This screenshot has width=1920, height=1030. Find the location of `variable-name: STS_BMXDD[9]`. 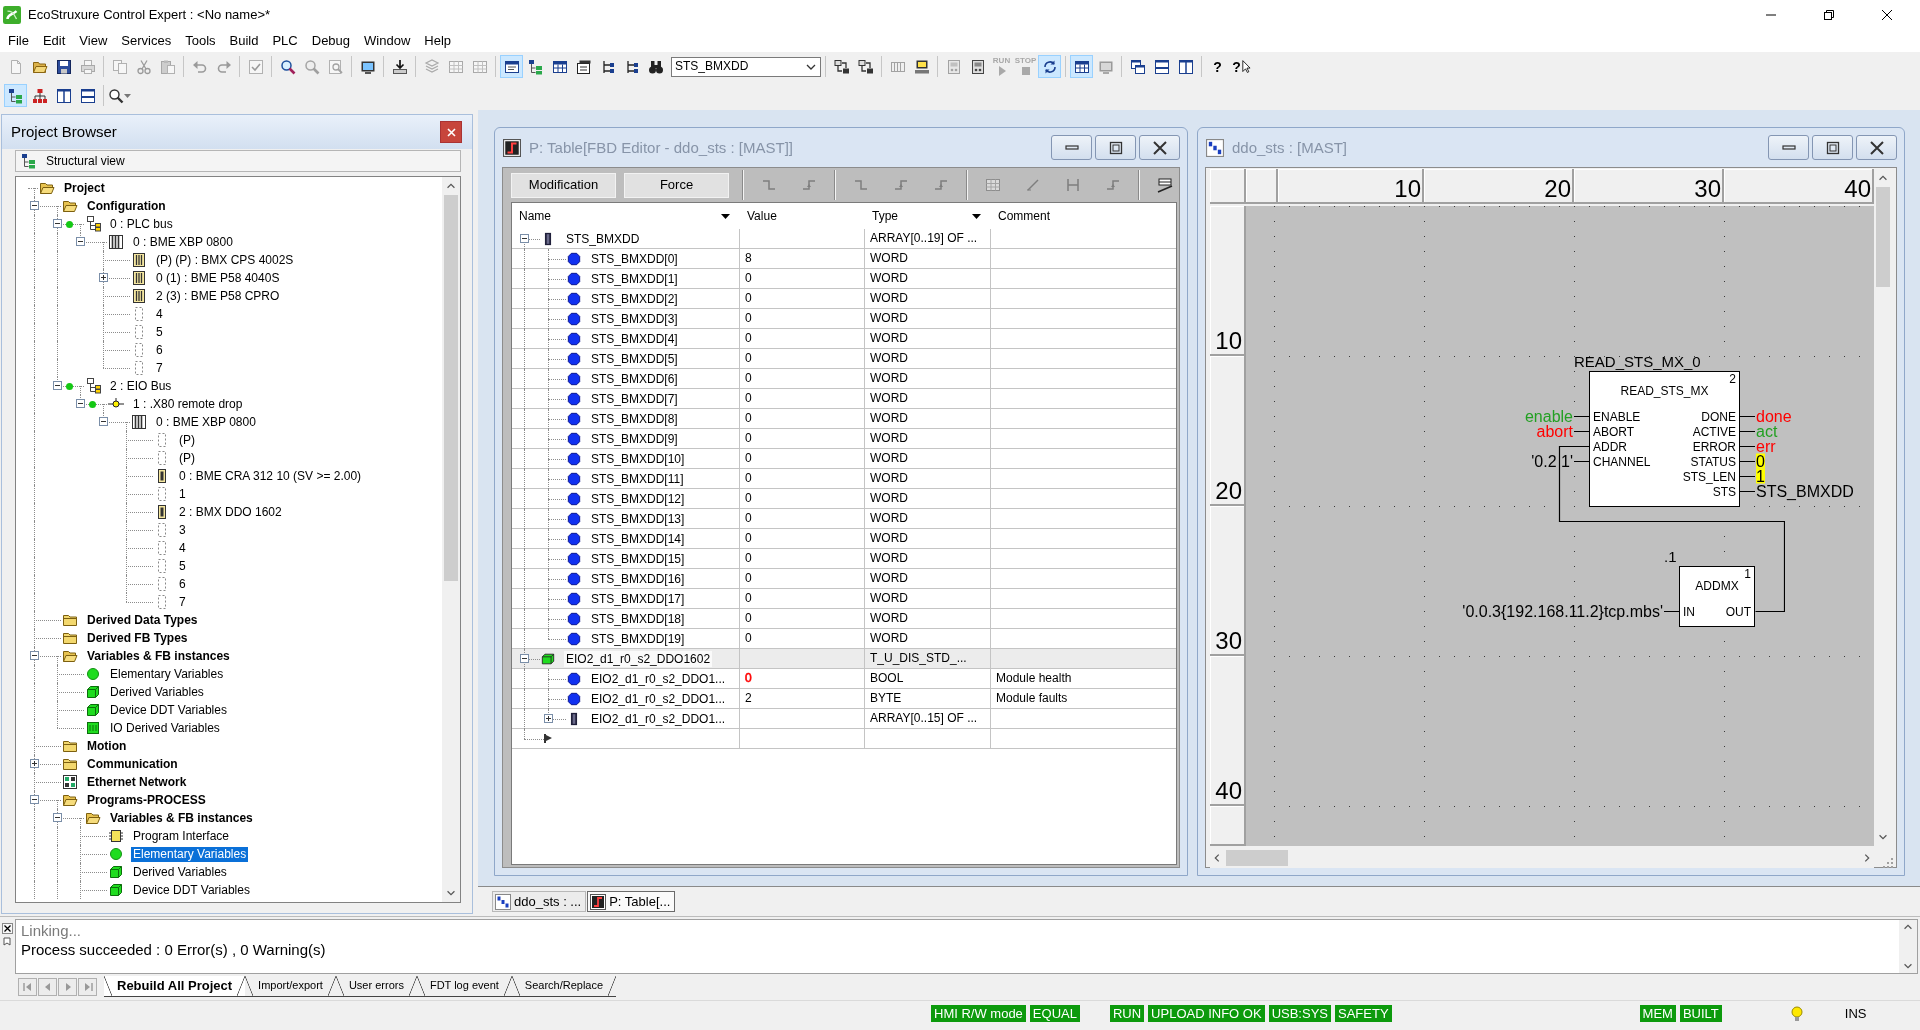

variable-name: STS_BMXDD[9] is located at coordinates (634, 438).